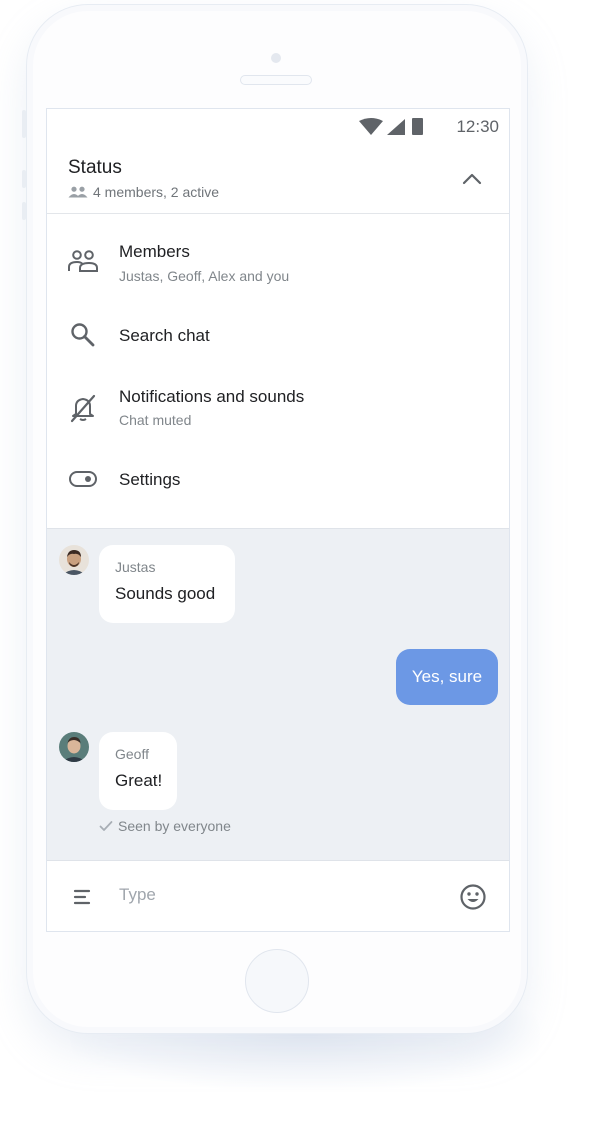 This screenshot has height=1126, width=596. I want to click on status-bar: 12:30, so click(278, 126).